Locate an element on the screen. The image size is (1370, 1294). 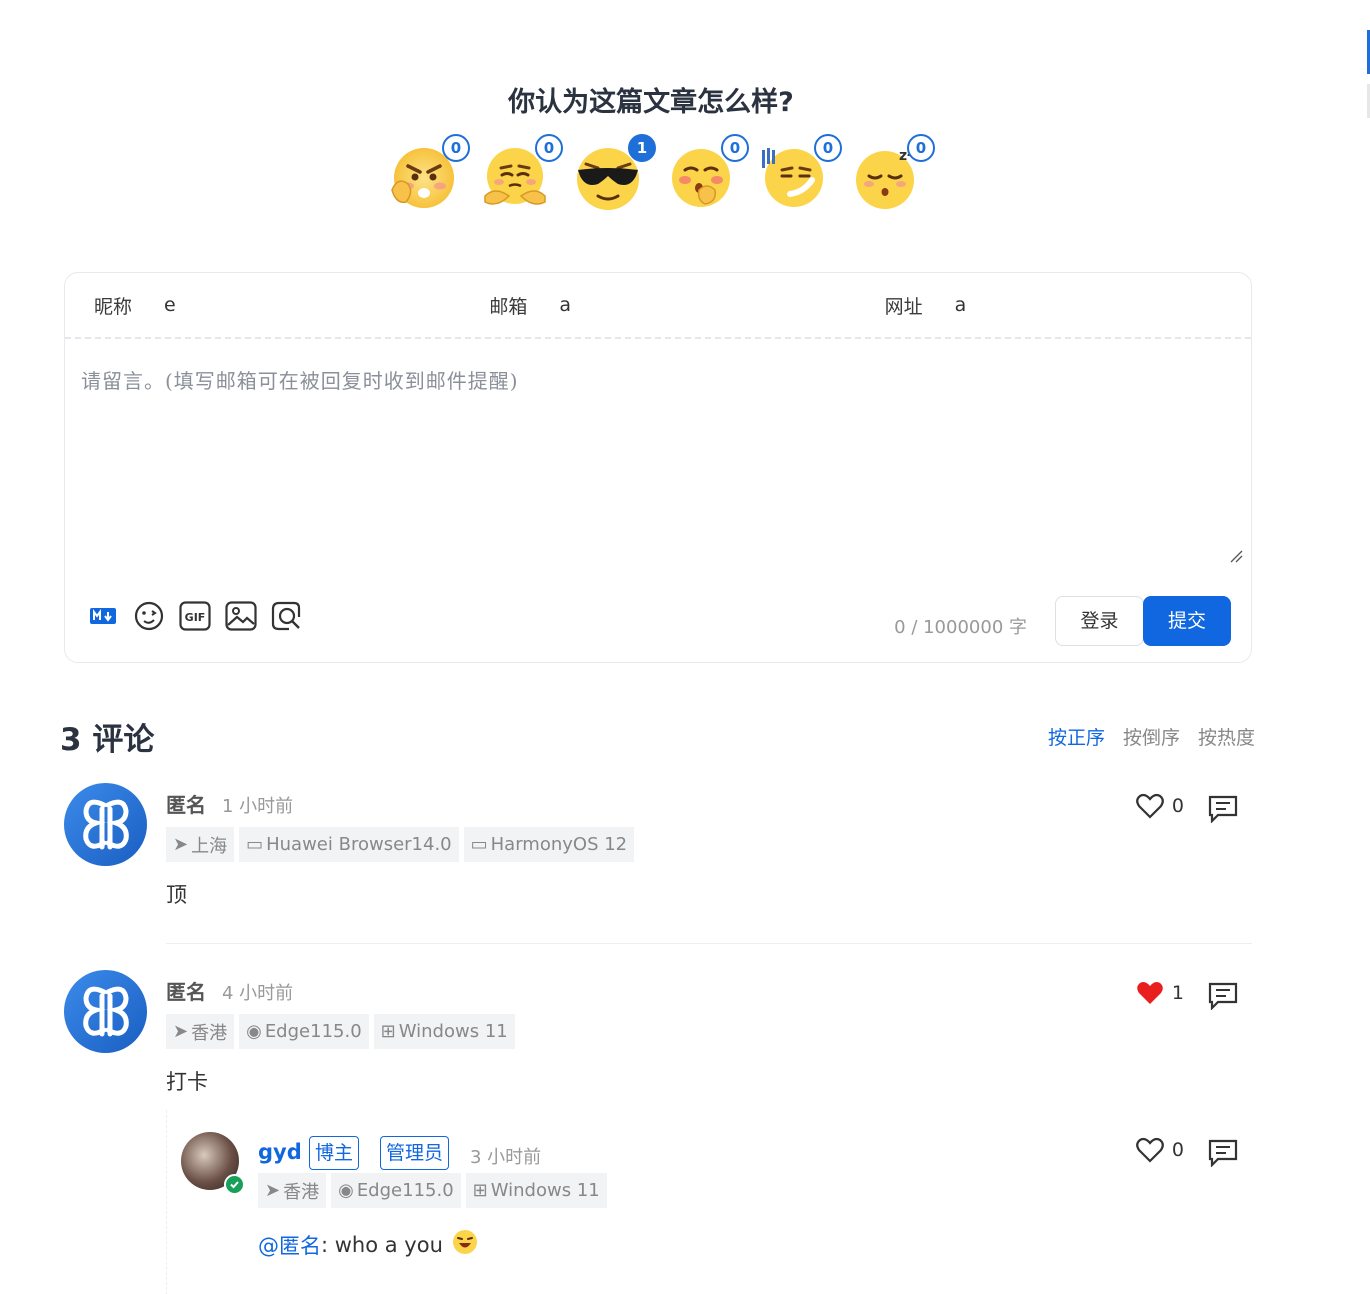
comment-placeholder: 请留言。(填写邮箱可在被回复时收到邮件提醒) is located at coordinates (300, 381).